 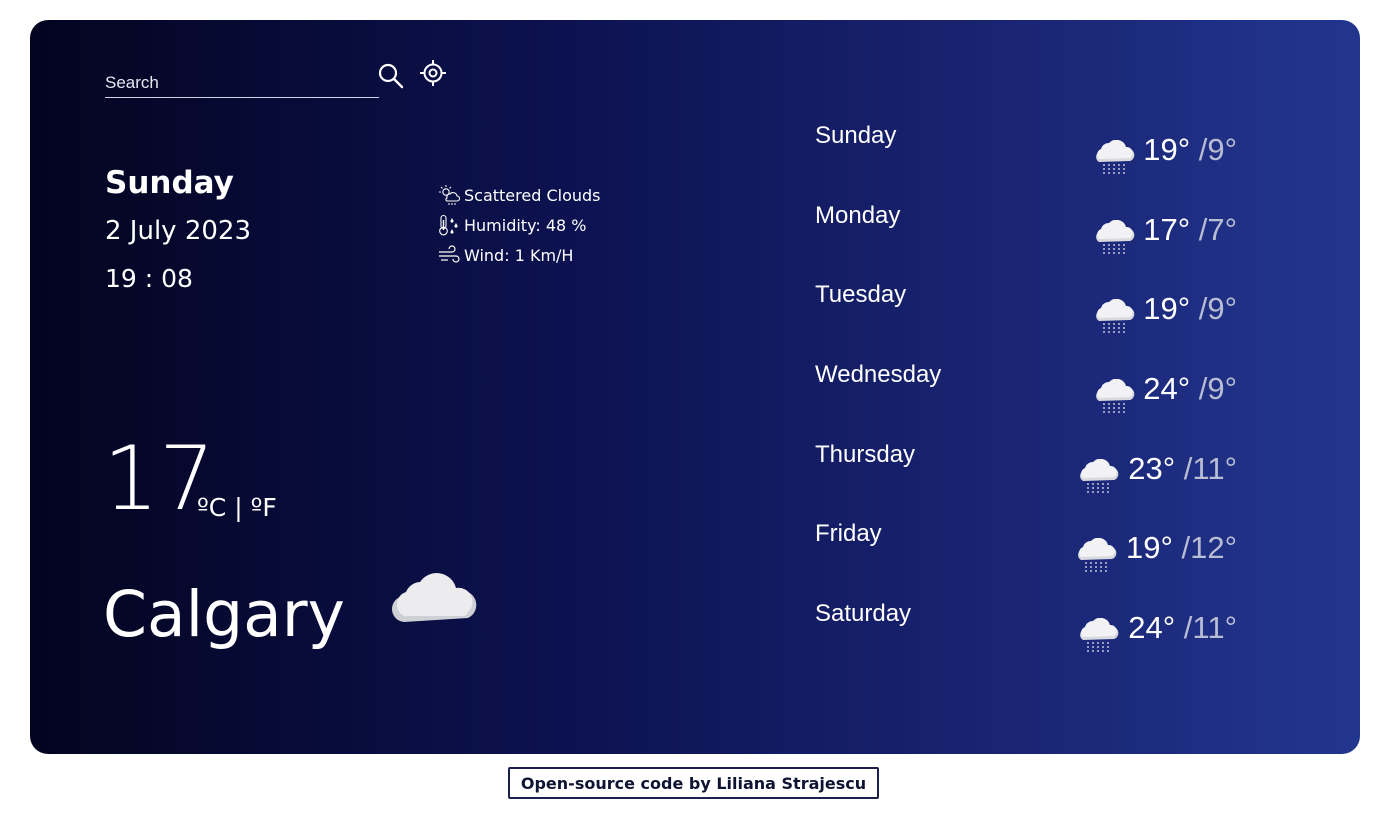 What do you see at coordinates (1040, 391) in the screenshot?
I see `forecast-row: Wednesday 24° /9°` at bounding box center [1040, 391].